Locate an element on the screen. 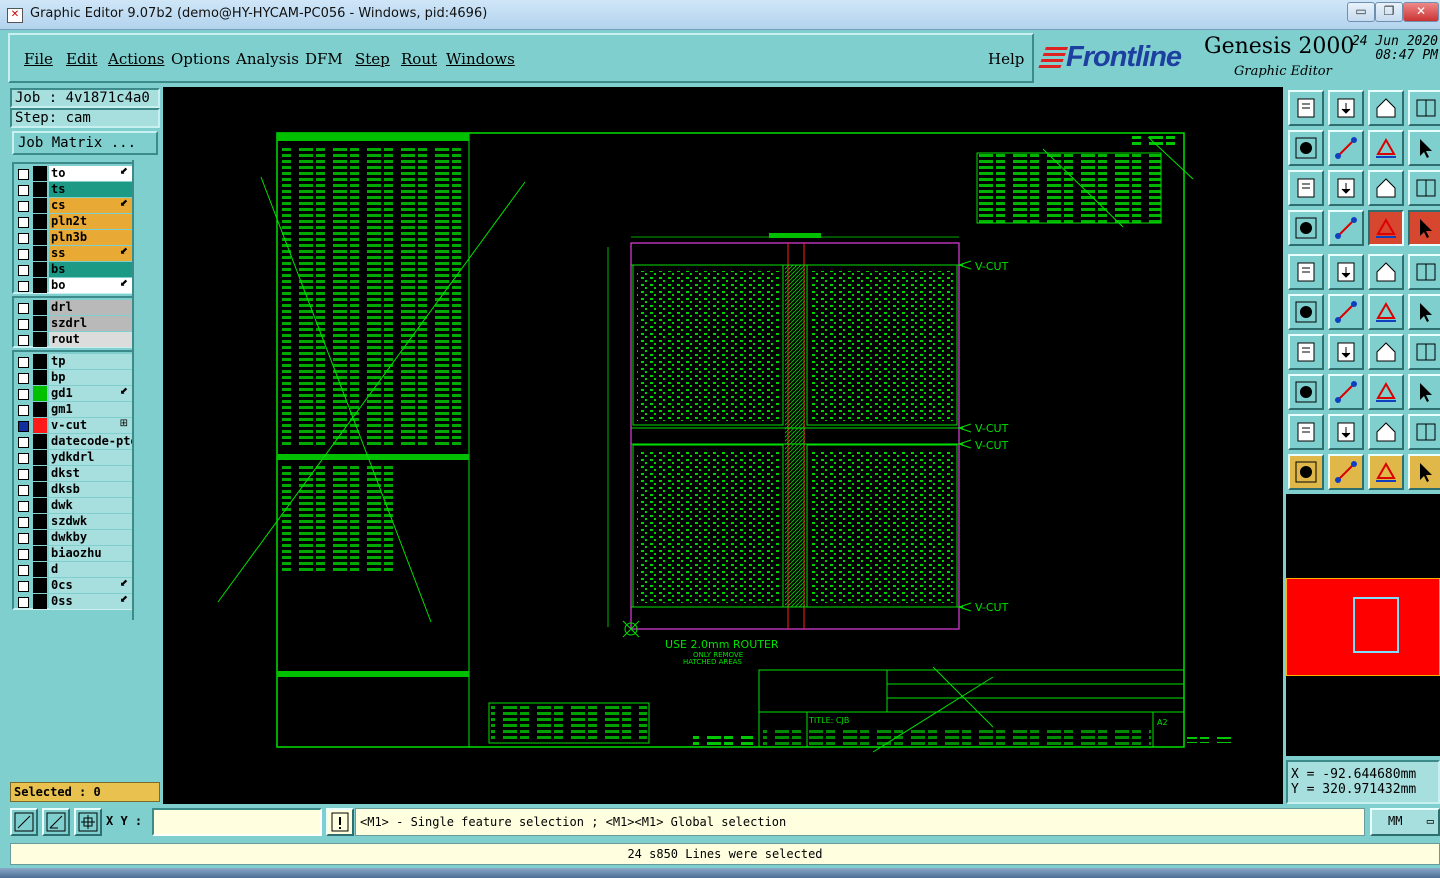 Image resolution: width=1440 pixels, height=878 pixels. triangle2-tool-button is located at coordinates (1346, 432).